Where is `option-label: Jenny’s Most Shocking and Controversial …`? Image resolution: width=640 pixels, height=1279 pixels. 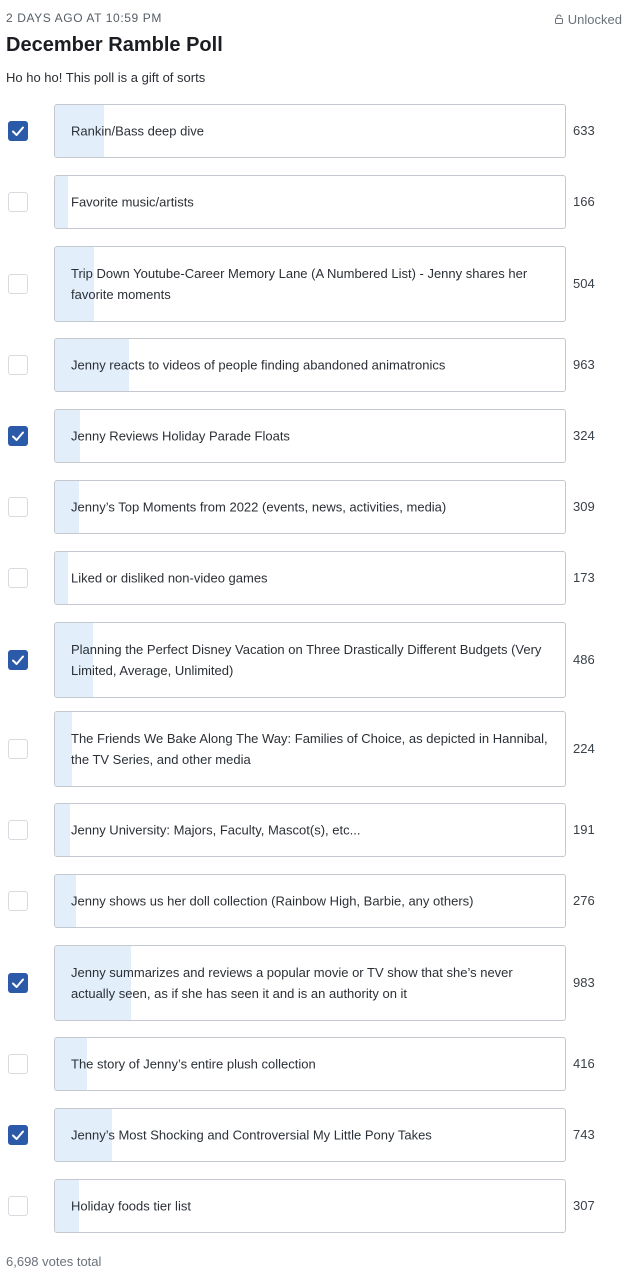
option-label: Jenny’s Most Shocking and Controversial … is located at coordinates (251, 1135).